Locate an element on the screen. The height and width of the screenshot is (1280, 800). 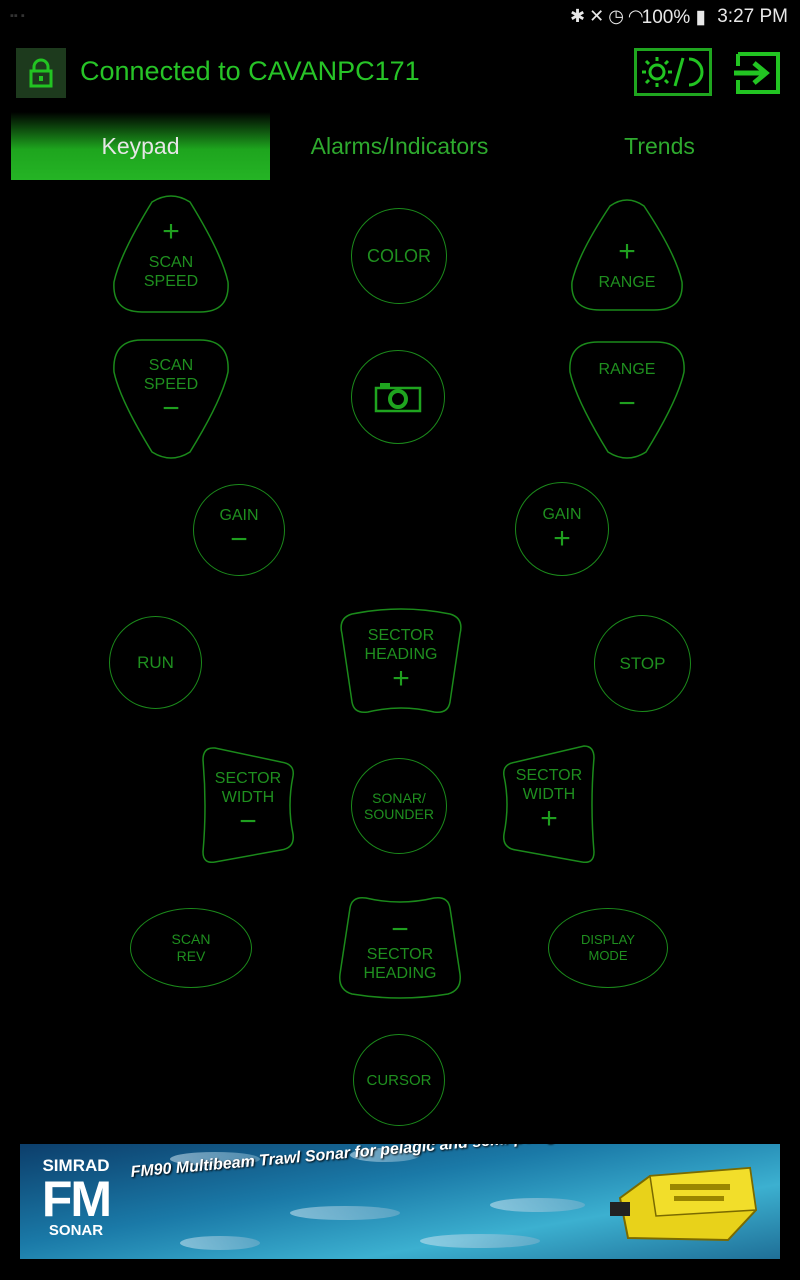
gain-down-button: GAIN − is located at coordinates (239, 530).